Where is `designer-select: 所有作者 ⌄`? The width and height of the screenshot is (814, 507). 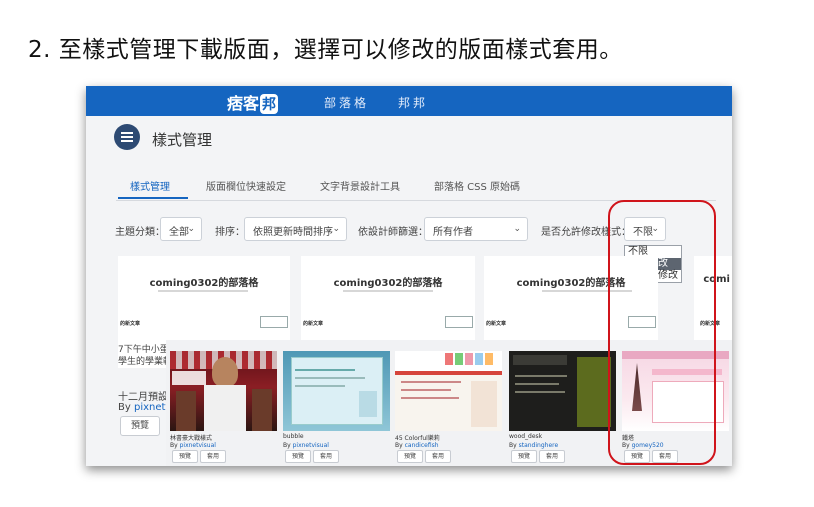
designer-select: 所有作者 ⌄ is located at coordinates (476, 229).